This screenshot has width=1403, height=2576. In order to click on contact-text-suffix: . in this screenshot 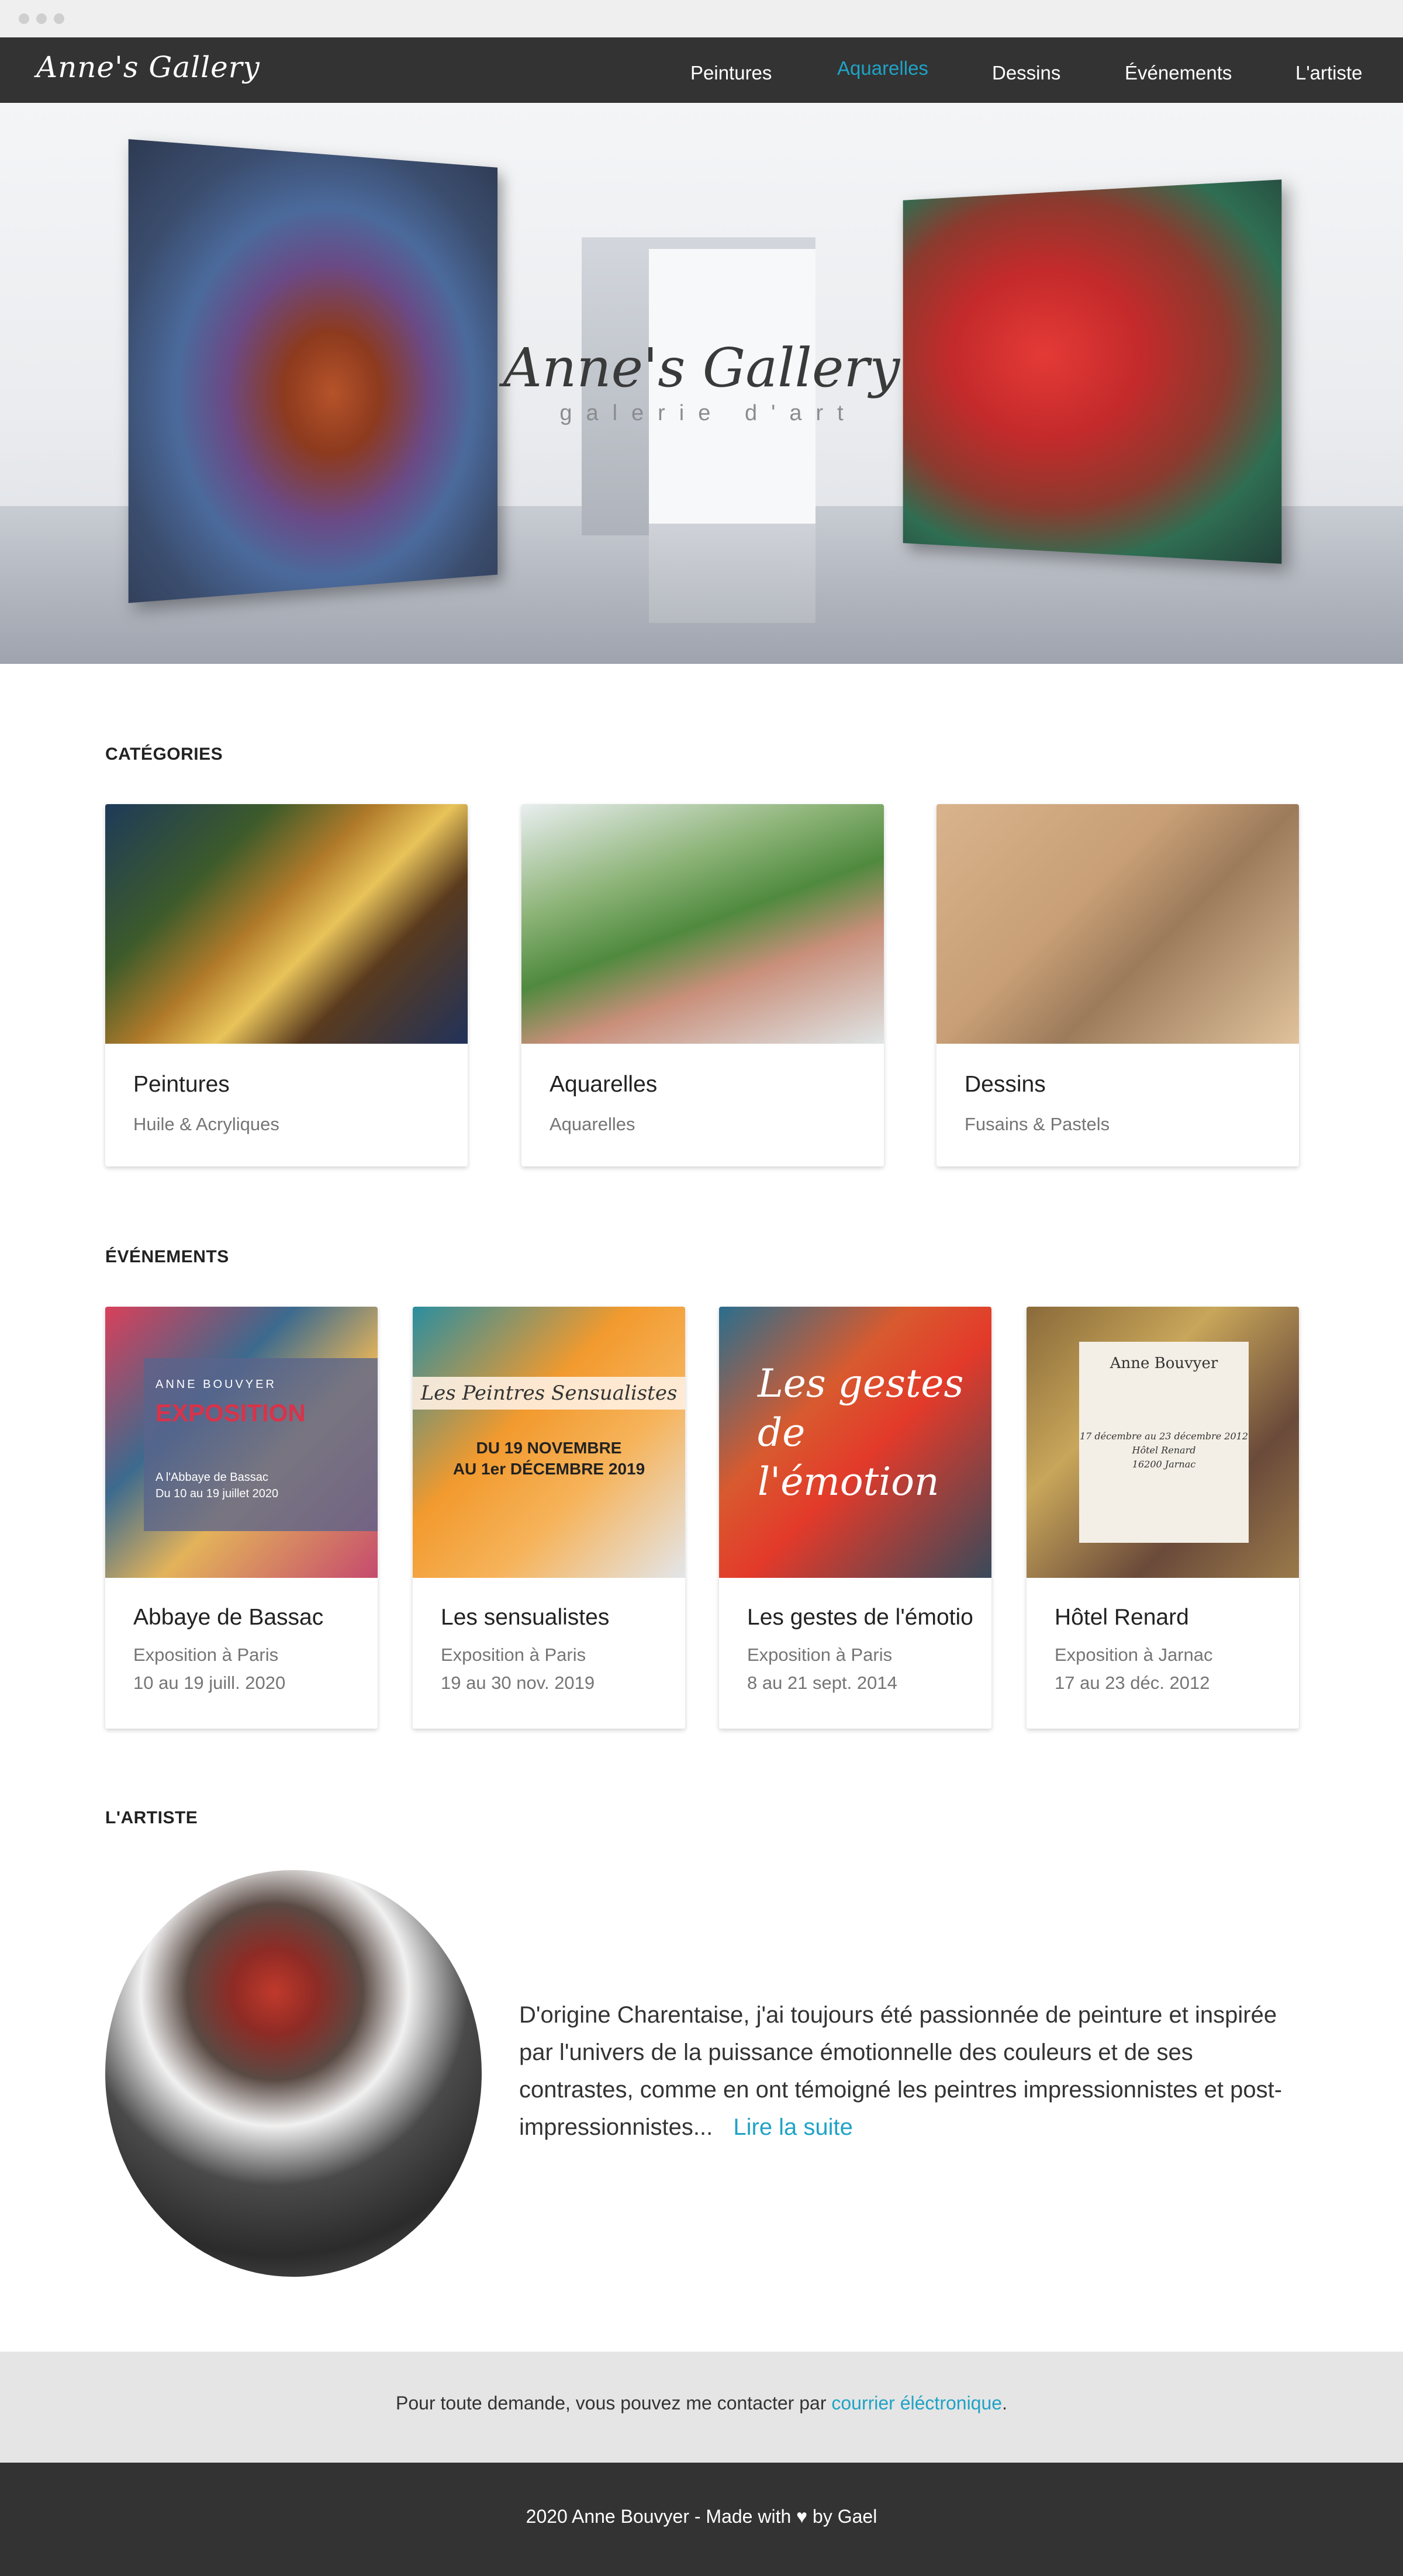, I will do `click(1004, 2403)`.